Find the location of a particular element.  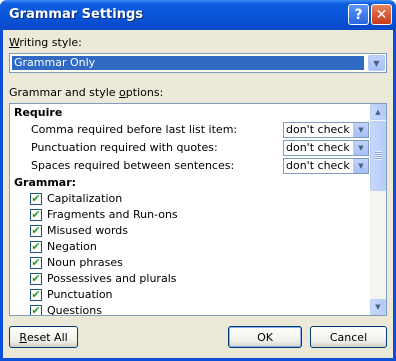

quotes-option-label: Punctuation required with quotes: is located at coordinates (124, 147).